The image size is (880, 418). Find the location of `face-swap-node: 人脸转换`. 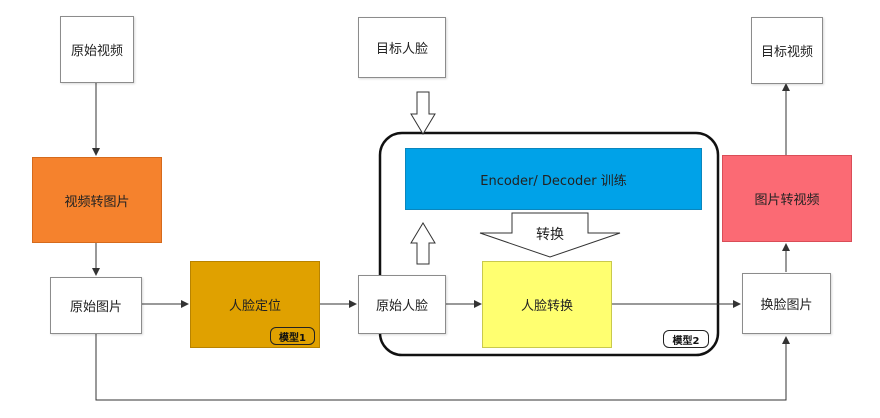

face-swap-node: 人脸转换 is located at coordinates (547, 304).